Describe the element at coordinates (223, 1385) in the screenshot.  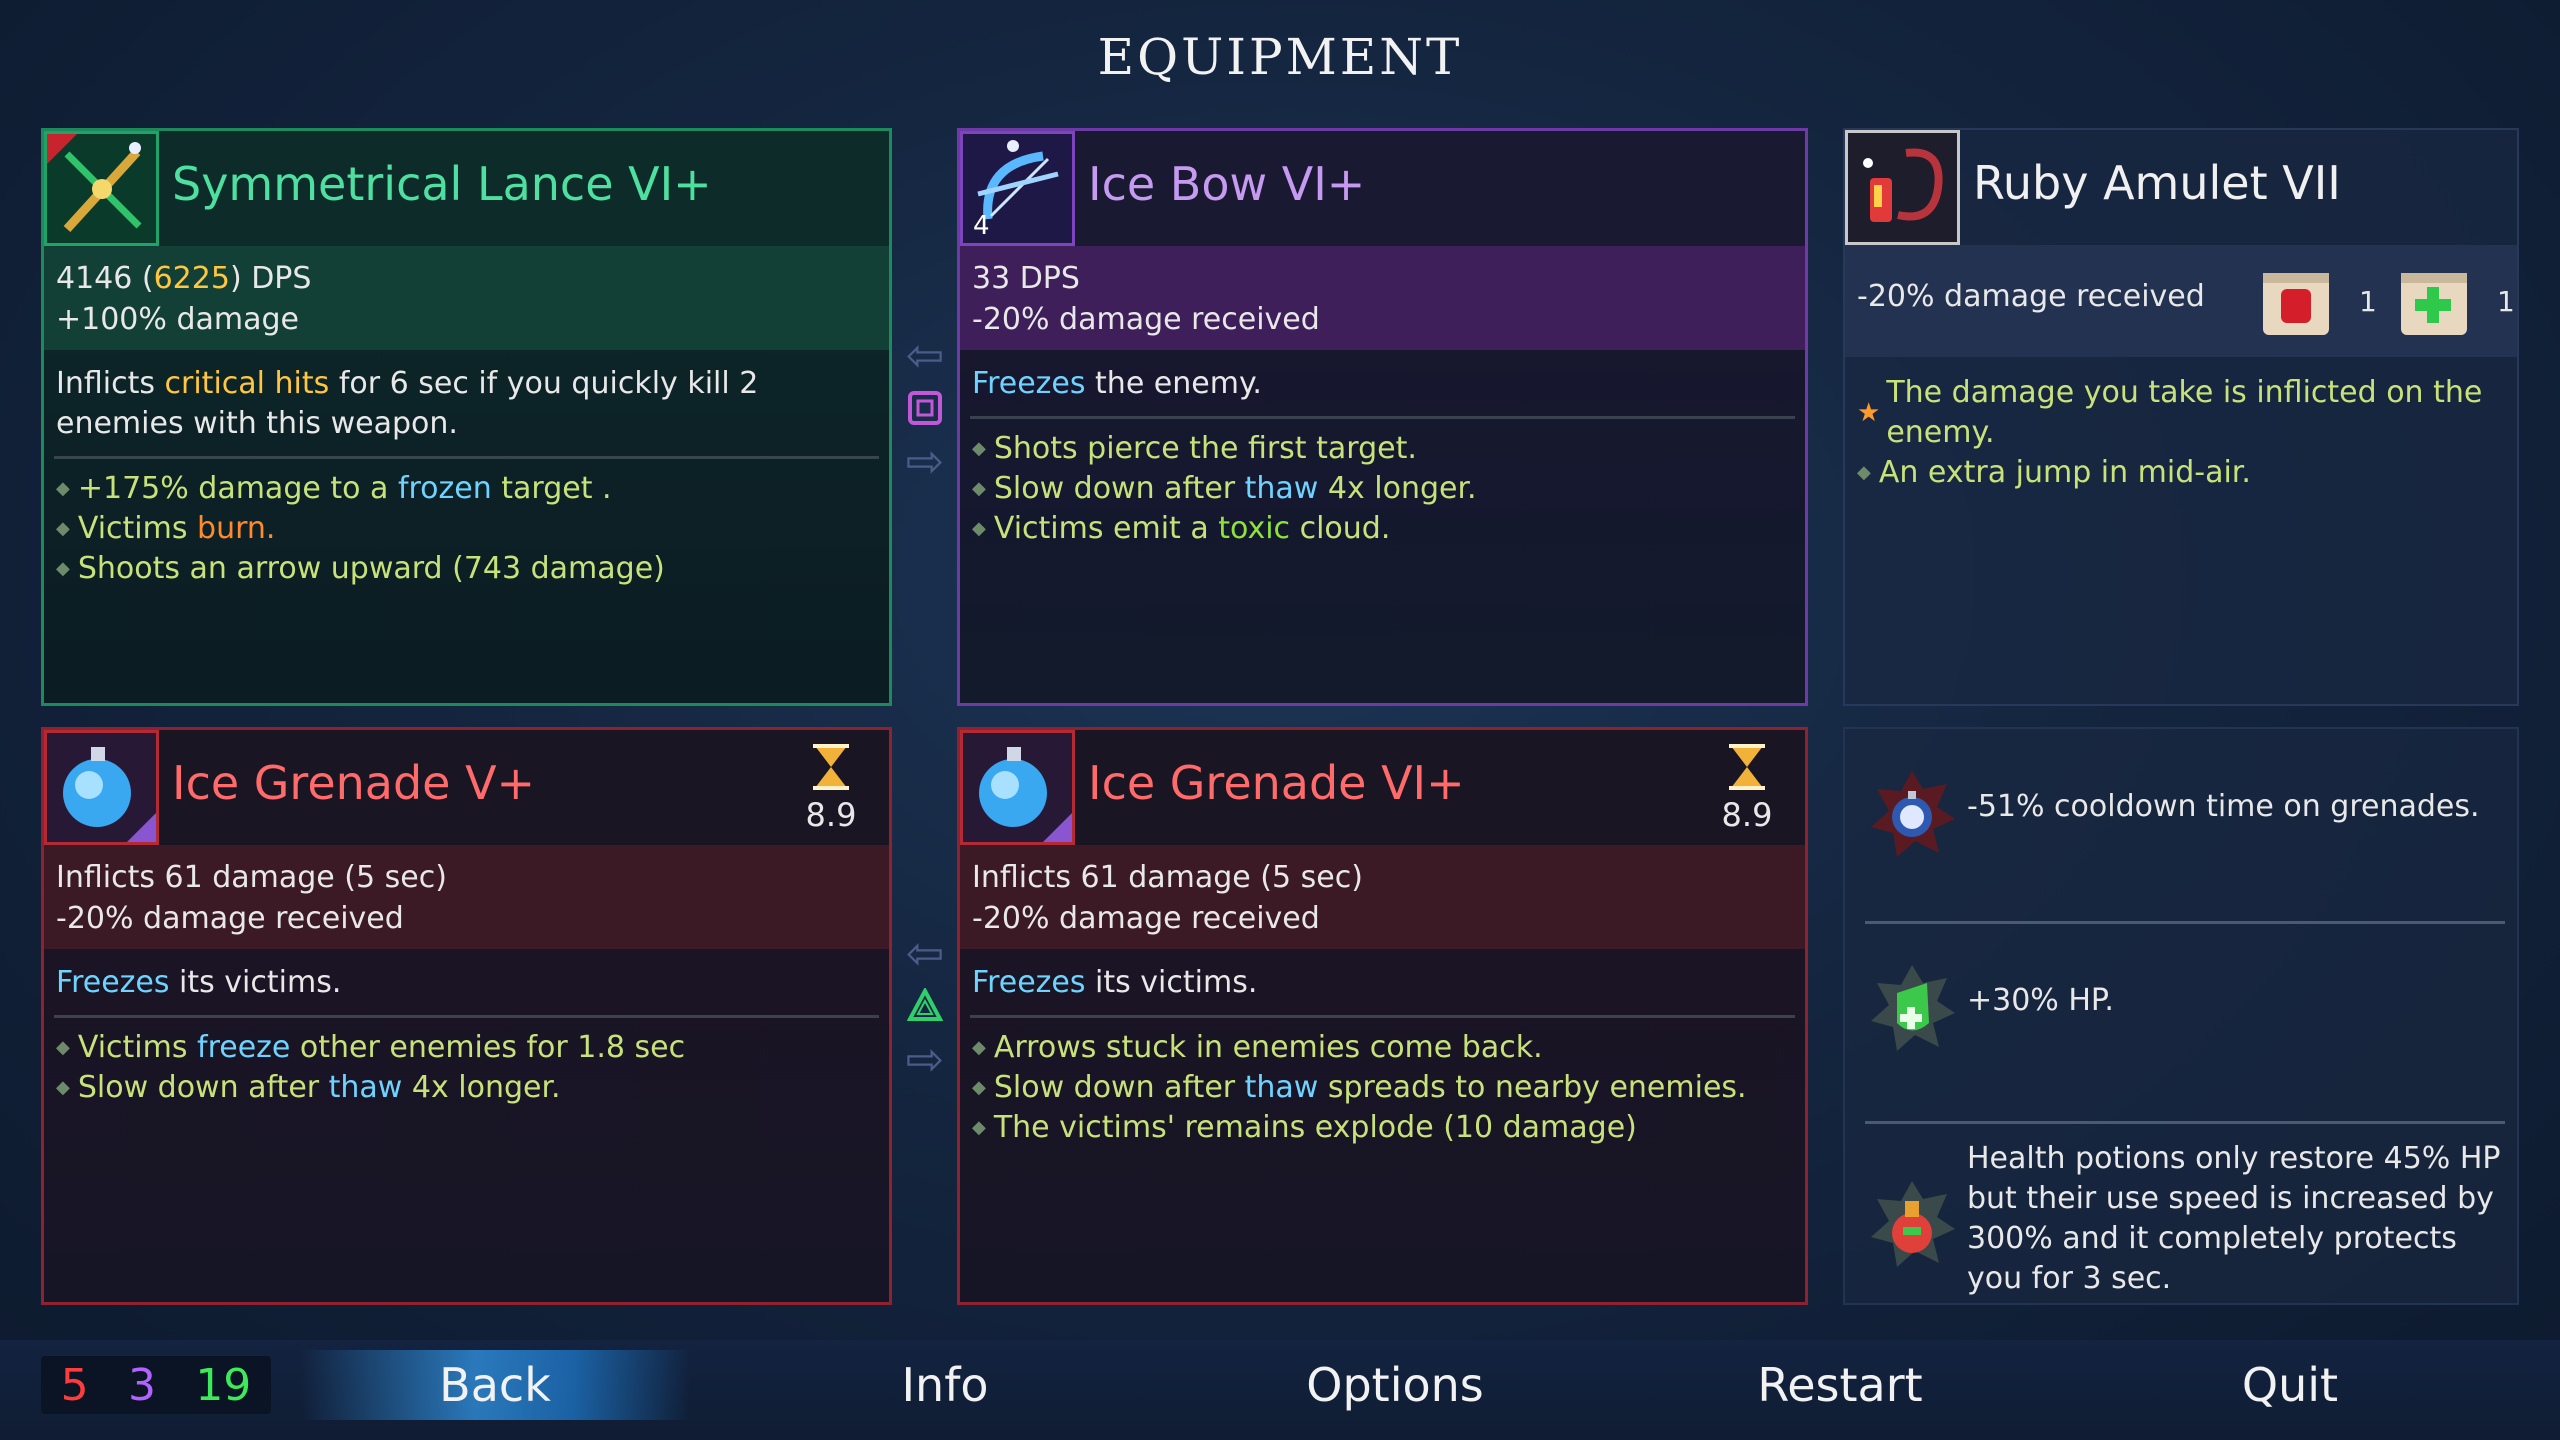
I see `survival-count: 19` at that location.